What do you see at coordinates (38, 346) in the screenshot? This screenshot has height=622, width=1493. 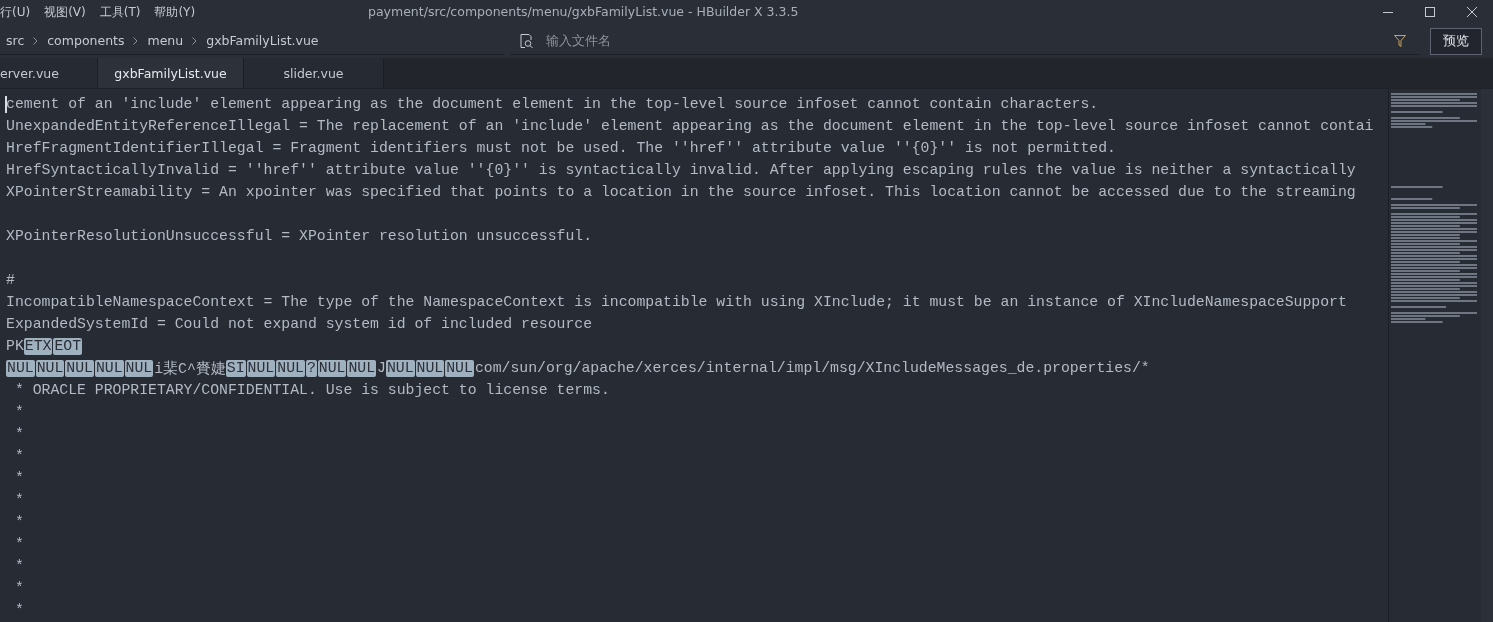 I see `control-char-marker: ETX` at bounding box center [38, 346].